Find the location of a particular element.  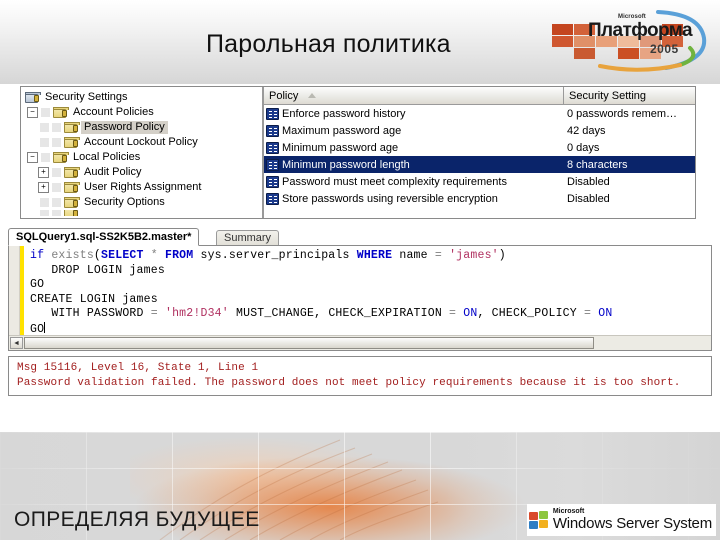

tree-item-password-policy: Password Policy is located at coordinates (142, 127).